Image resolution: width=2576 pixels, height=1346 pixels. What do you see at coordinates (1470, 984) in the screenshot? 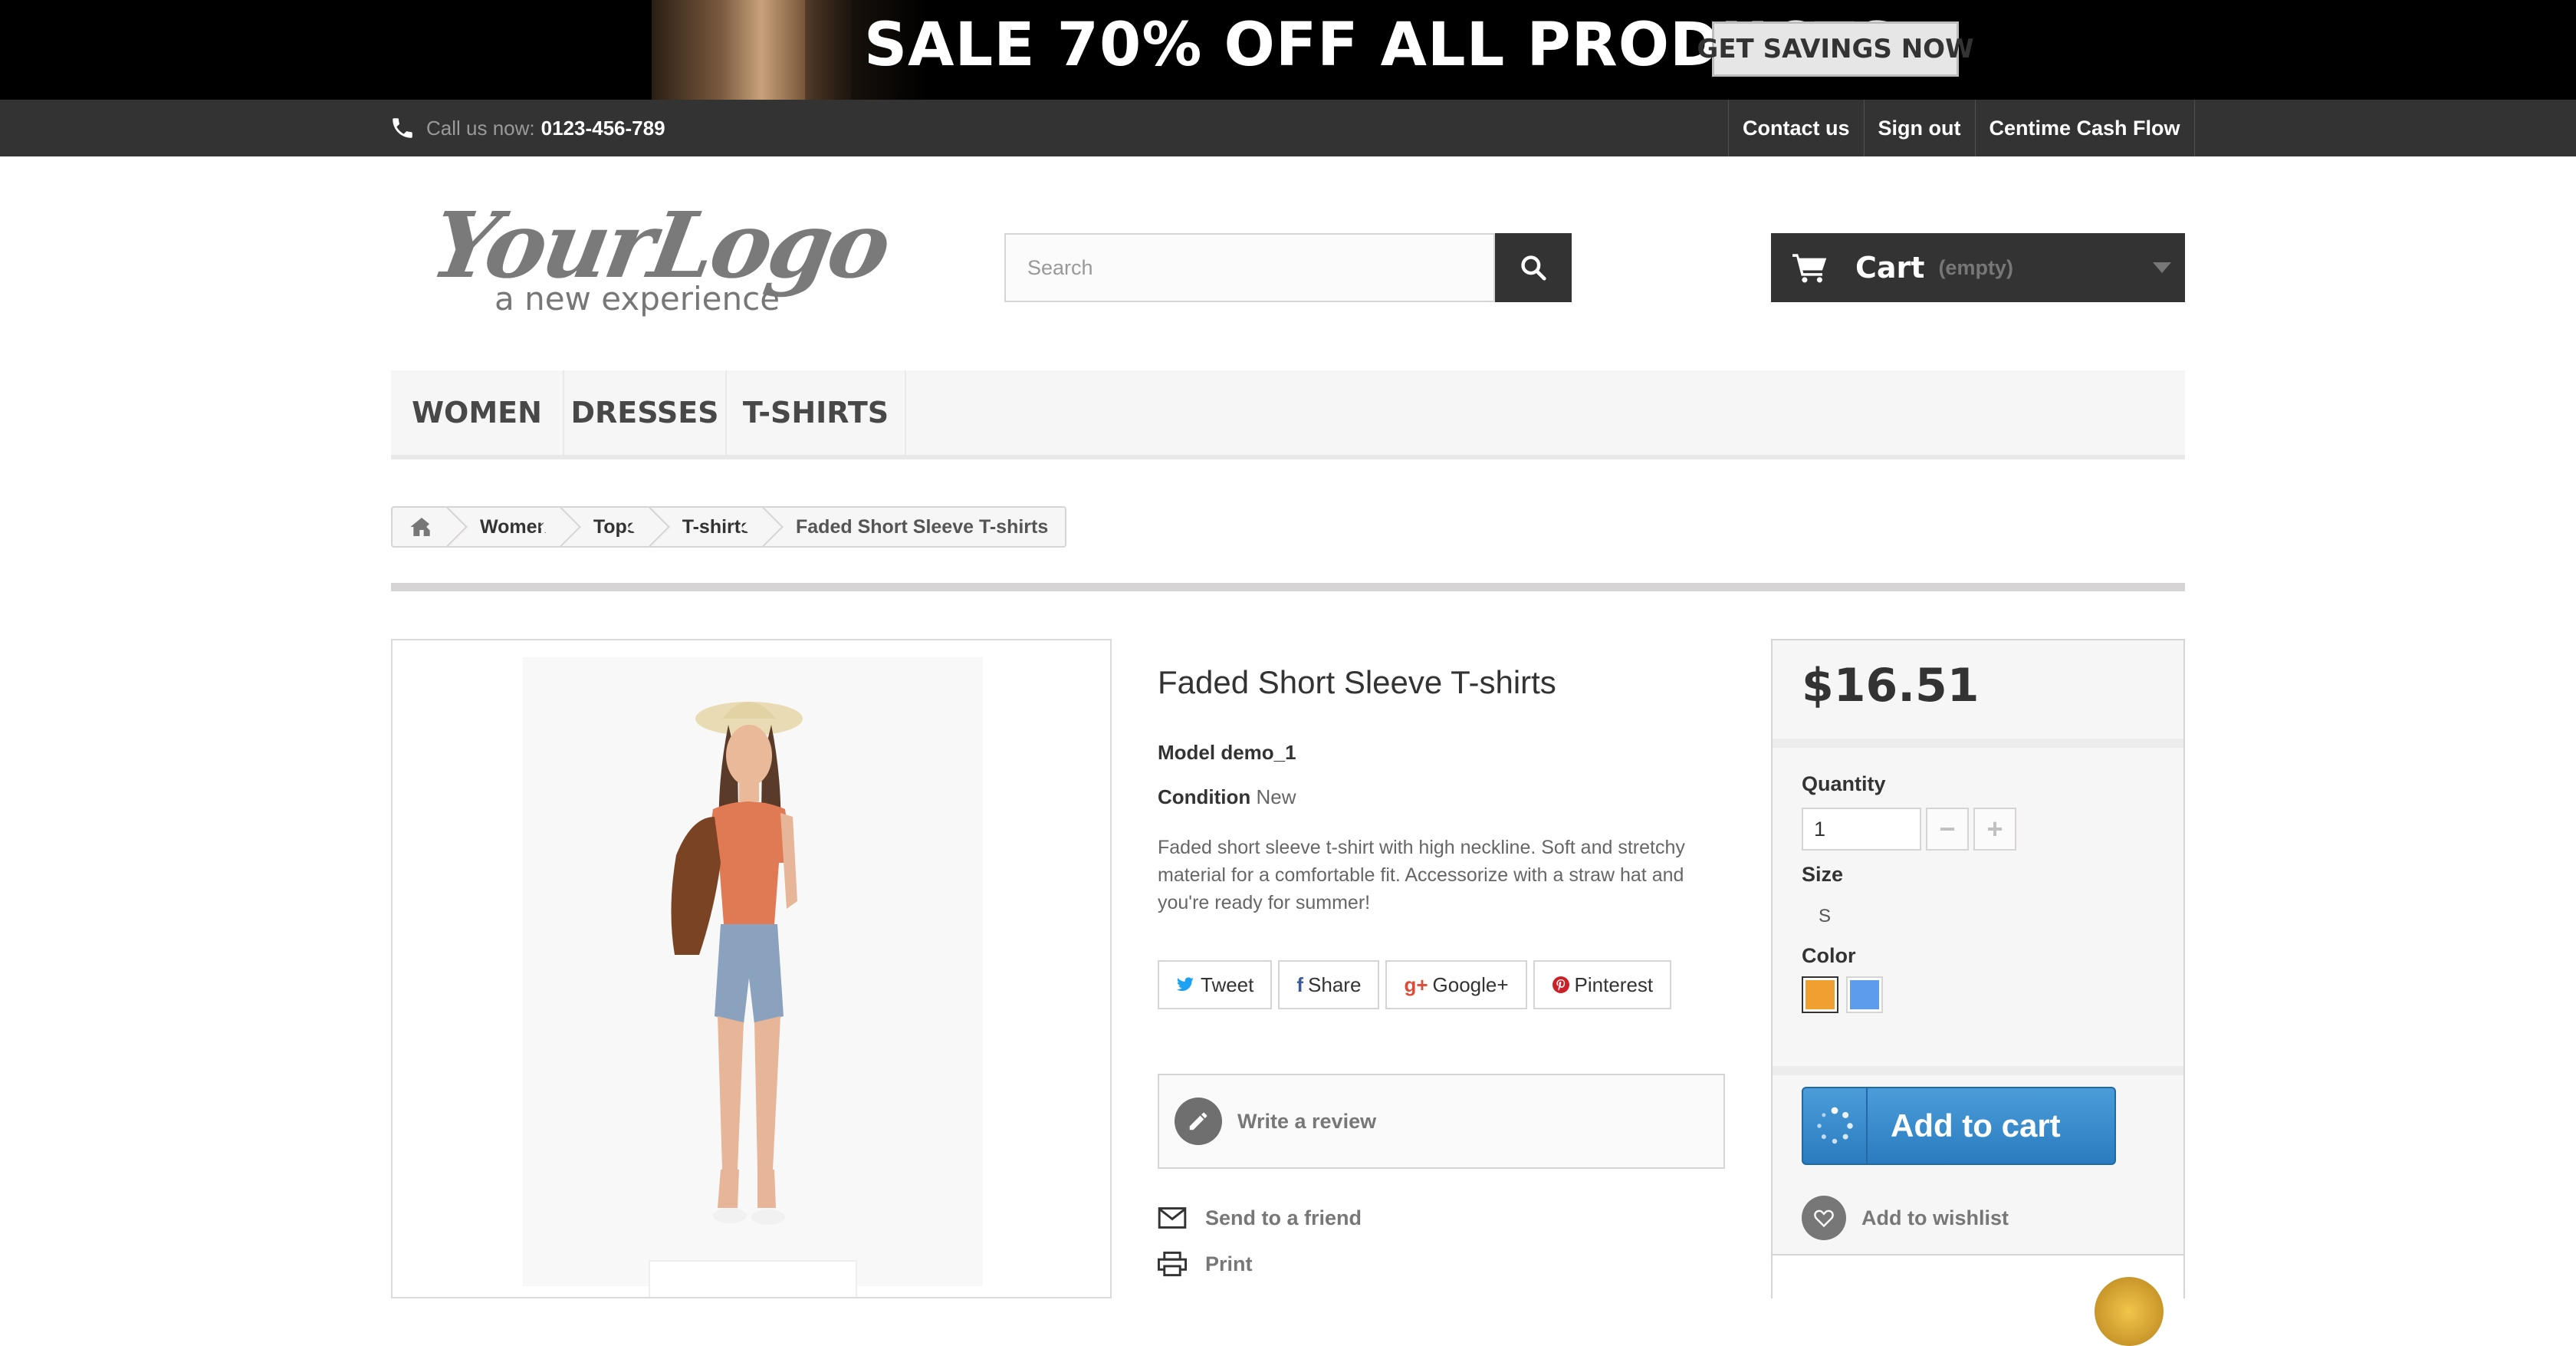
I see `googleplus-label: Google+` at bounding box center [1470, 984].